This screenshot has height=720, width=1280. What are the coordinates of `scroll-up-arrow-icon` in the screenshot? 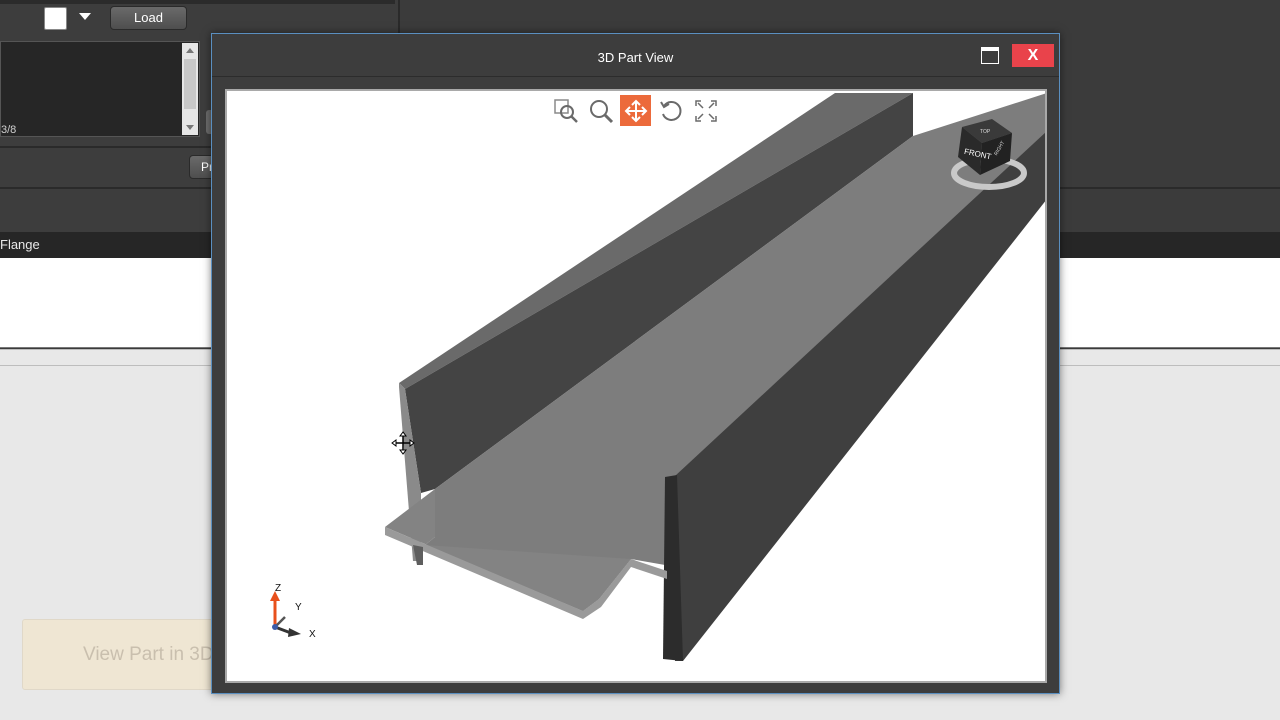 It's located at (190, 50).